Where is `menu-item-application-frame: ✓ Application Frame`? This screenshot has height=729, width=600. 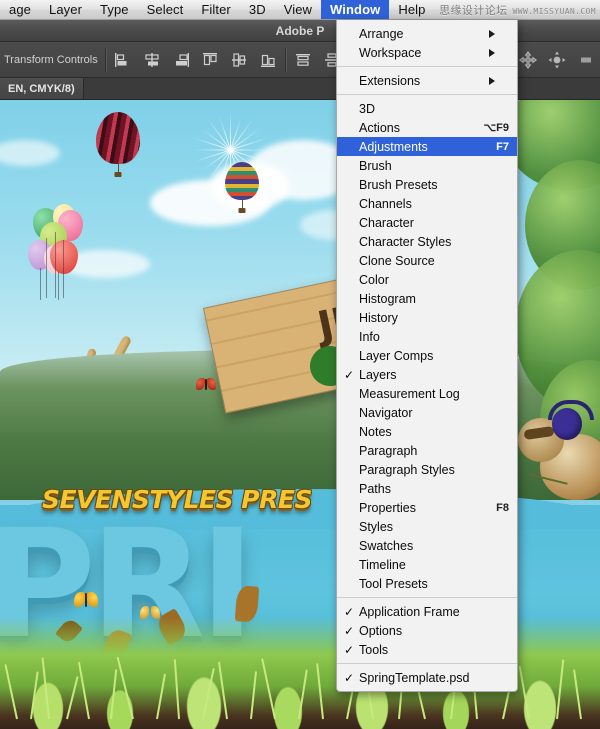
menu-item-application-frame: ✓ Application Frame is located at coordinates (427, 611).